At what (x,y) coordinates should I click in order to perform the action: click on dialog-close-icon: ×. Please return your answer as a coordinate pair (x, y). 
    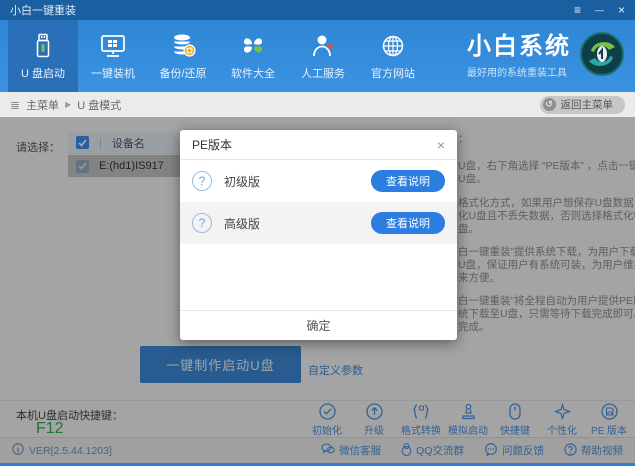
    Looking at the image, I should click on (441, 145).